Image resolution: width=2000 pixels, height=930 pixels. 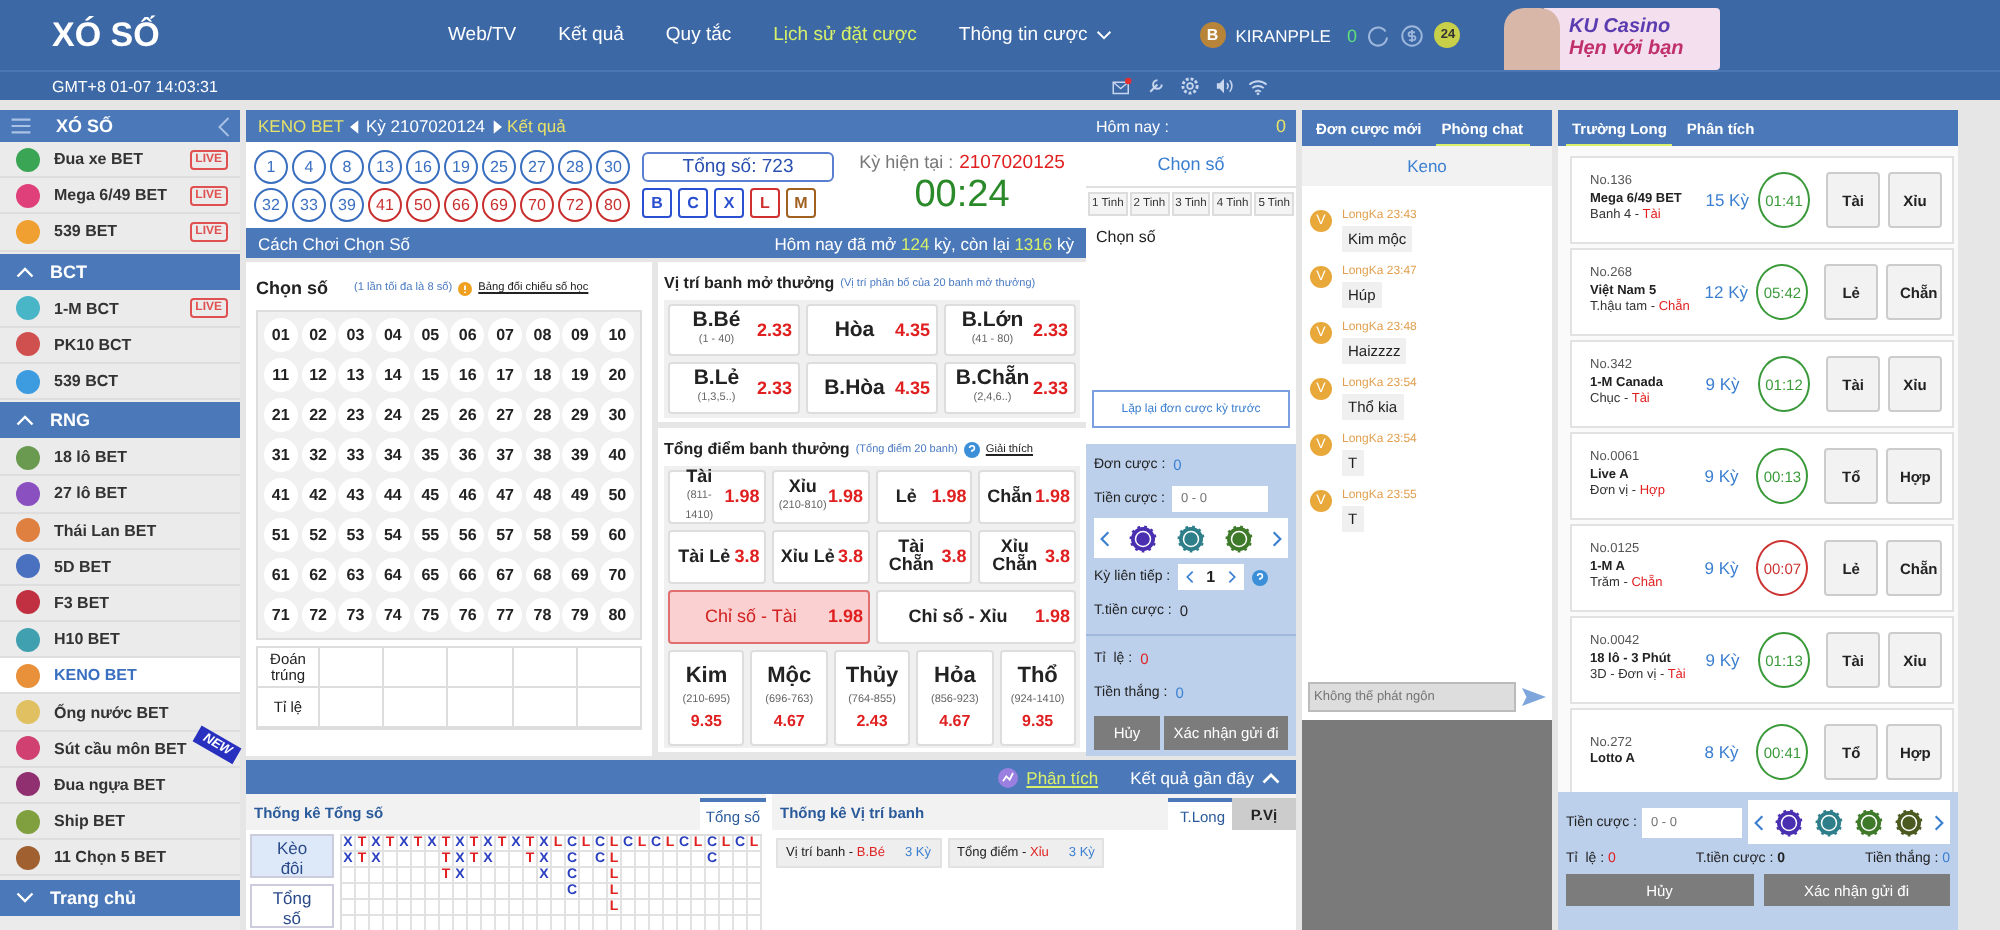 I want to click on number-ball: 70, so click(x=617, y=575).